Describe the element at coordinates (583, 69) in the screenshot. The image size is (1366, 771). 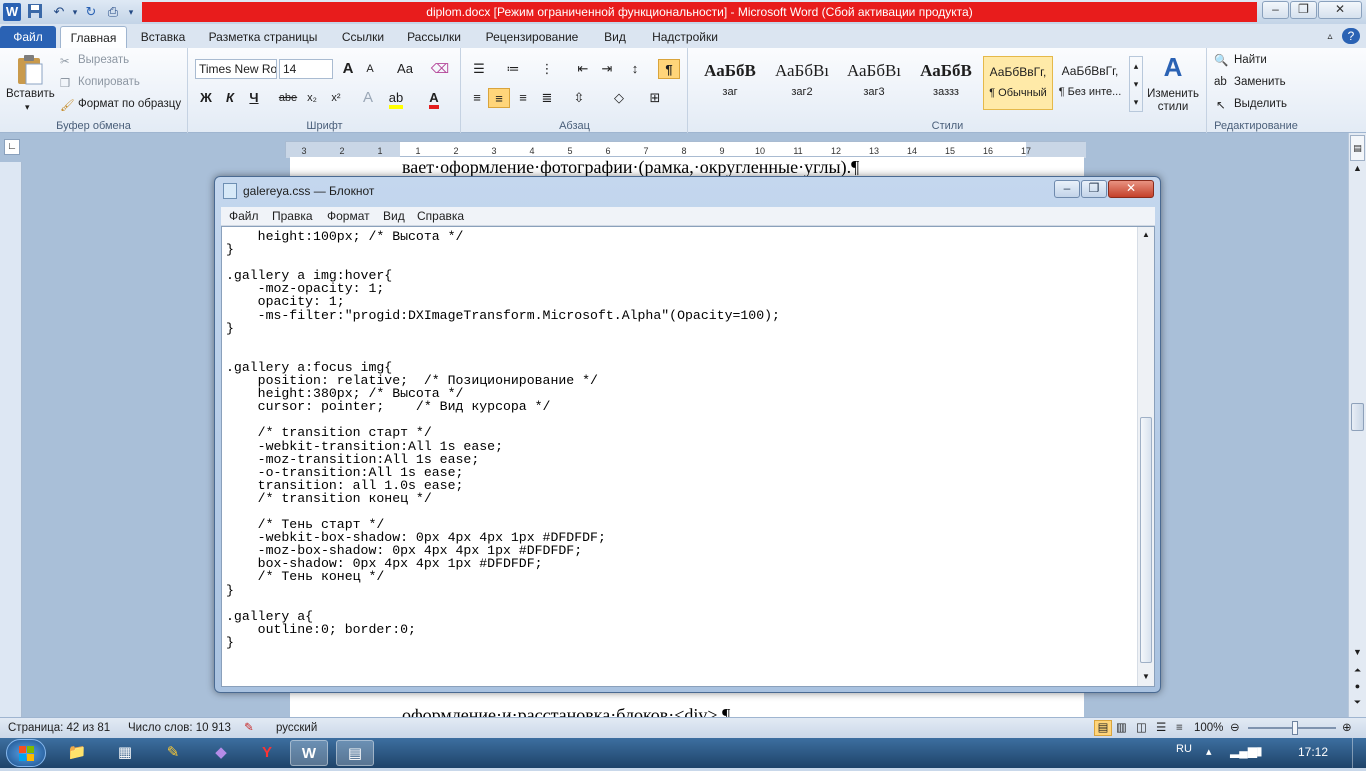
I see `decrease-indent-icon: ⇤` at that location.